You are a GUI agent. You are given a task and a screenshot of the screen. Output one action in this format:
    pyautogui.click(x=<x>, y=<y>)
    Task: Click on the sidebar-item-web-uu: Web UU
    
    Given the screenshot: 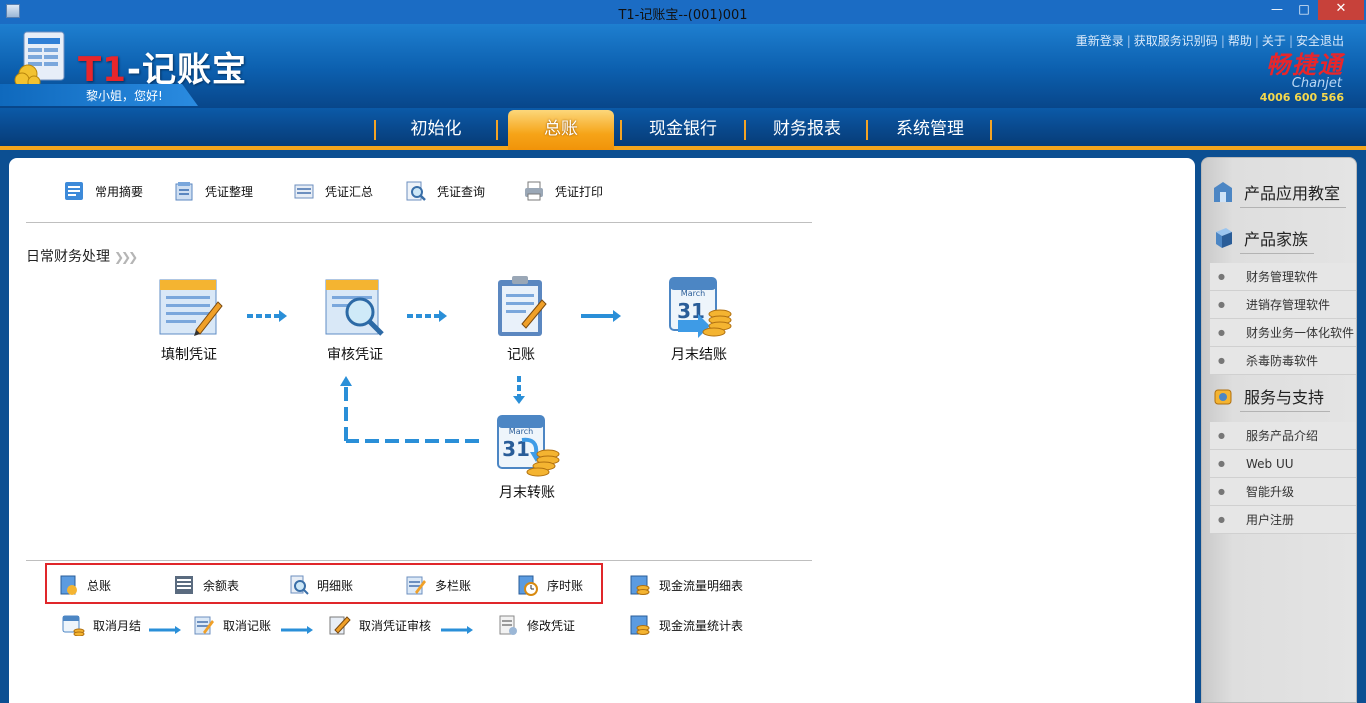 What is the action you would take?
    pyautogui.click(x=1283, y=464)
    